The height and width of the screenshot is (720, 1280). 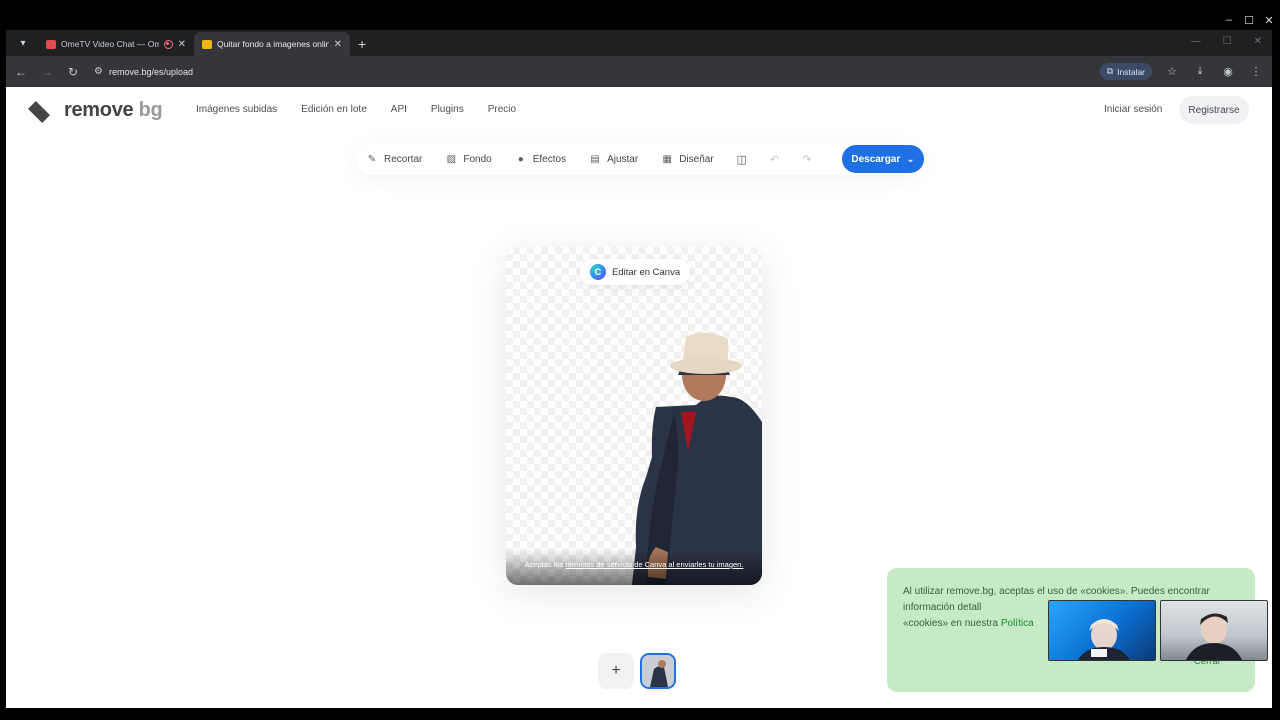 What do you see at coordinates (952, 623) in the screenshot?
I see `cookie-text-2: «cookies» en nuestra` at bounding box center [952, 623].